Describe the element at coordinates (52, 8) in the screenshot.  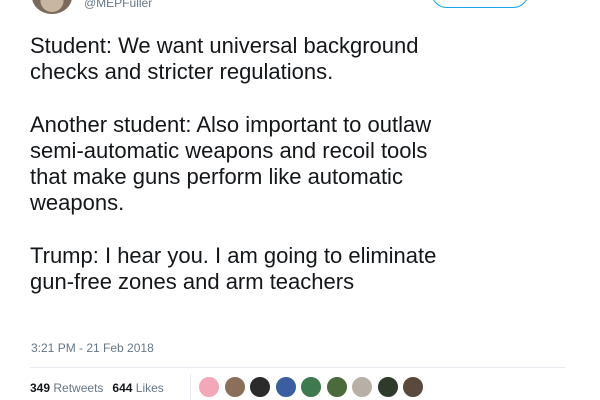
I see `author-avatar` at that location.